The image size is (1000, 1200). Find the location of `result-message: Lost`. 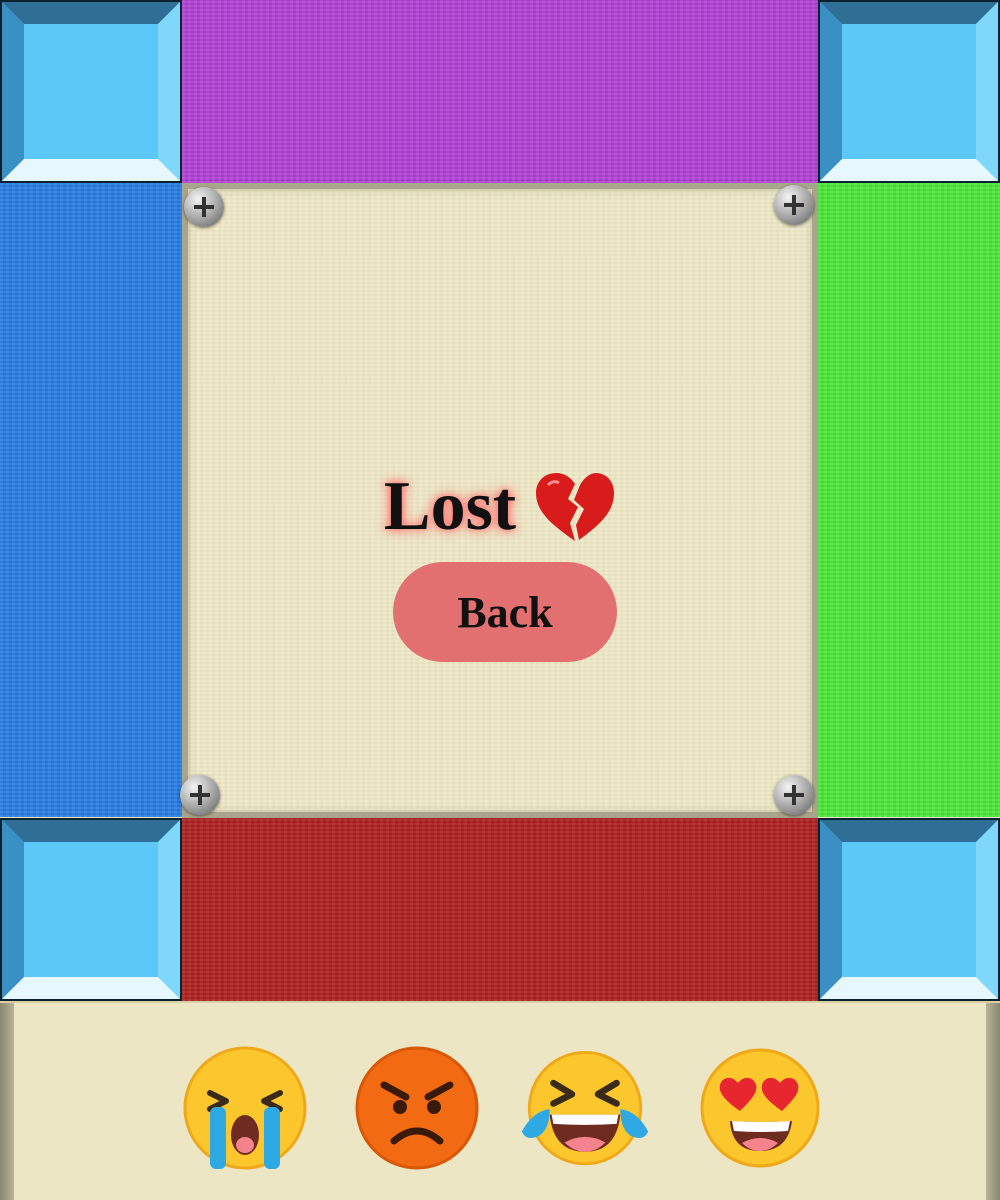

result-message: Lost is located at coordinates (500, 507).